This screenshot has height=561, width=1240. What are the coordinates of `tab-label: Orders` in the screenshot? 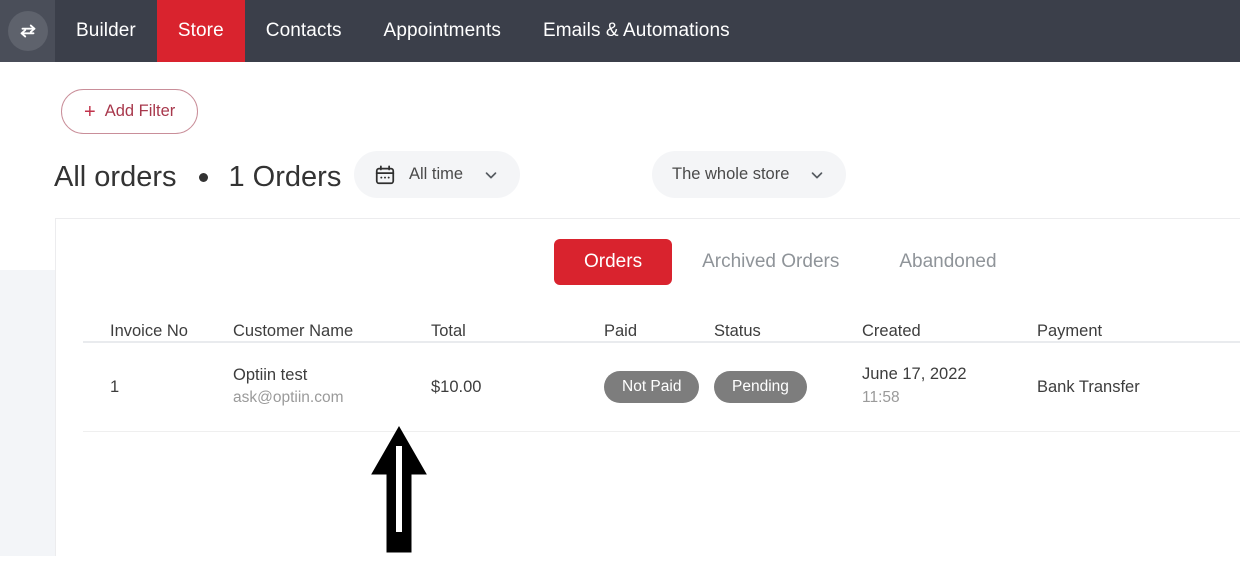 It's located at (613, 261).